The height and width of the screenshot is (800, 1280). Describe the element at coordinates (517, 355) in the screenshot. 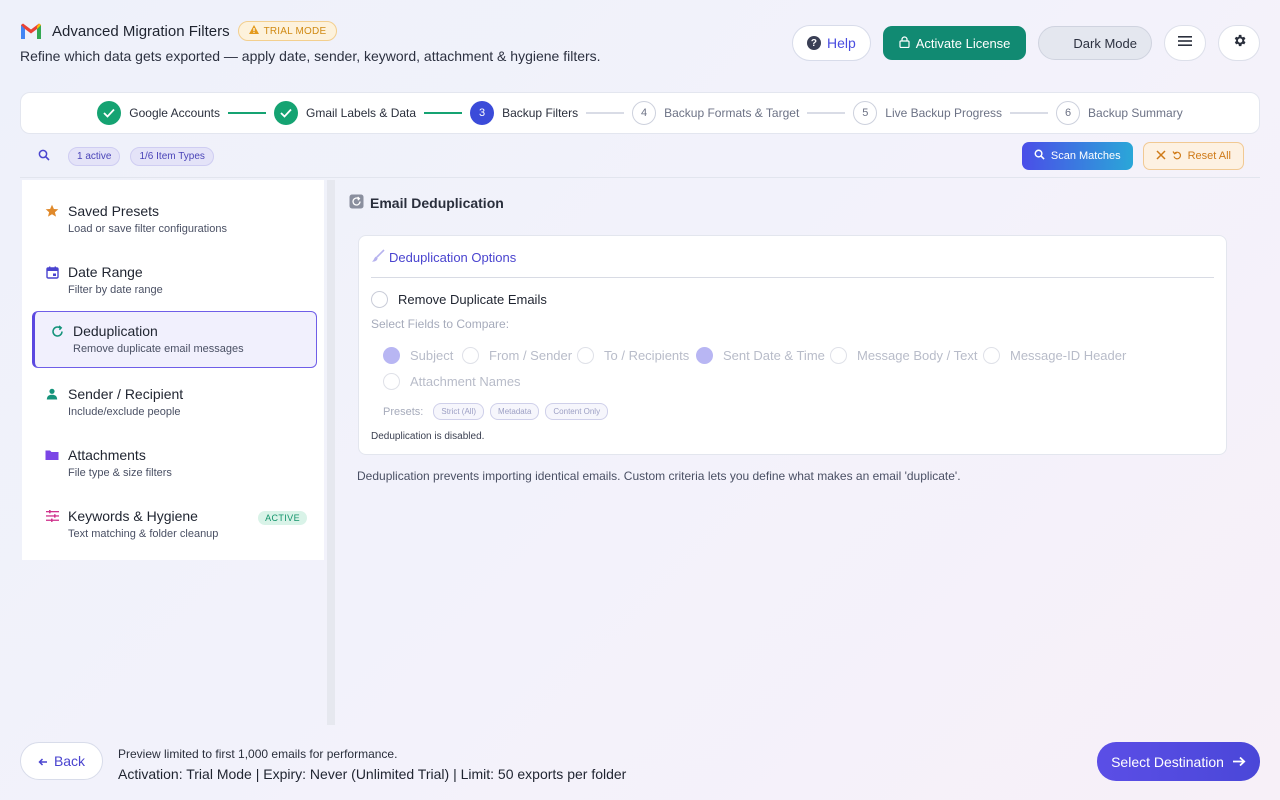

I see `field-from-sender: From / Sender` at that location.